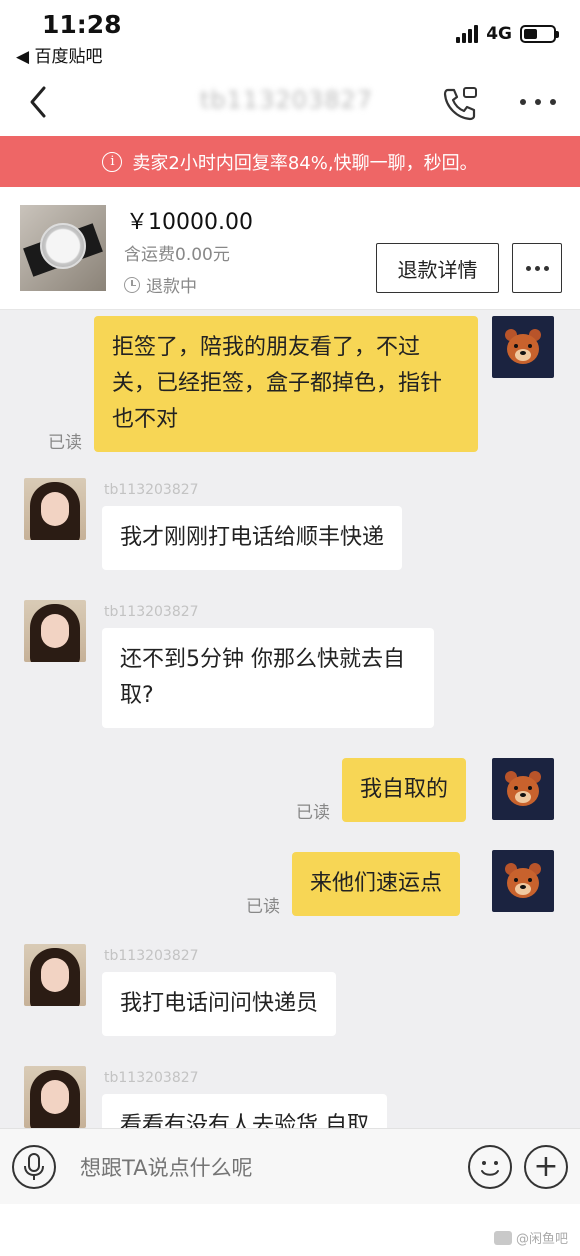  Describe the element at coordinates (490, 1167) in the screenshot. I see `emoji-icon` at that location.